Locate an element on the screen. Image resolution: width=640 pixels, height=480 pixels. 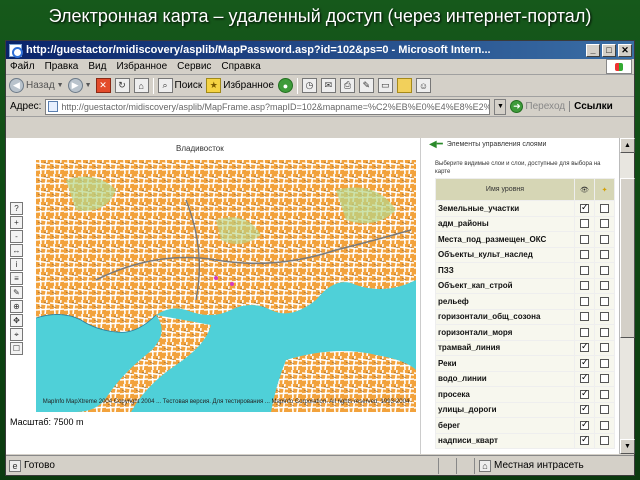
menu-edit: Правка is located at coordinates (62, 66).